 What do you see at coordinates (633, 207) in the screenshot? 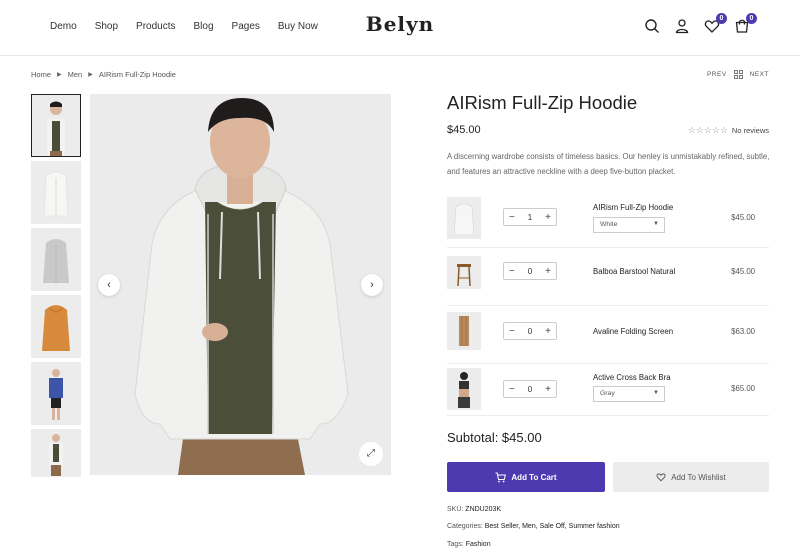
I see `product-name: AIRism Full-Zip Hoodie` at bounding box center [633, 207].